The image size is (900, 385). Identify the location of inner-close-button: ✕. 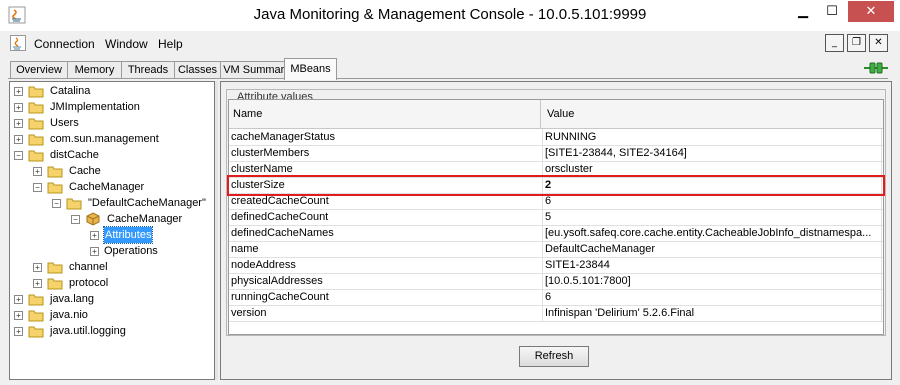
(878, 43).